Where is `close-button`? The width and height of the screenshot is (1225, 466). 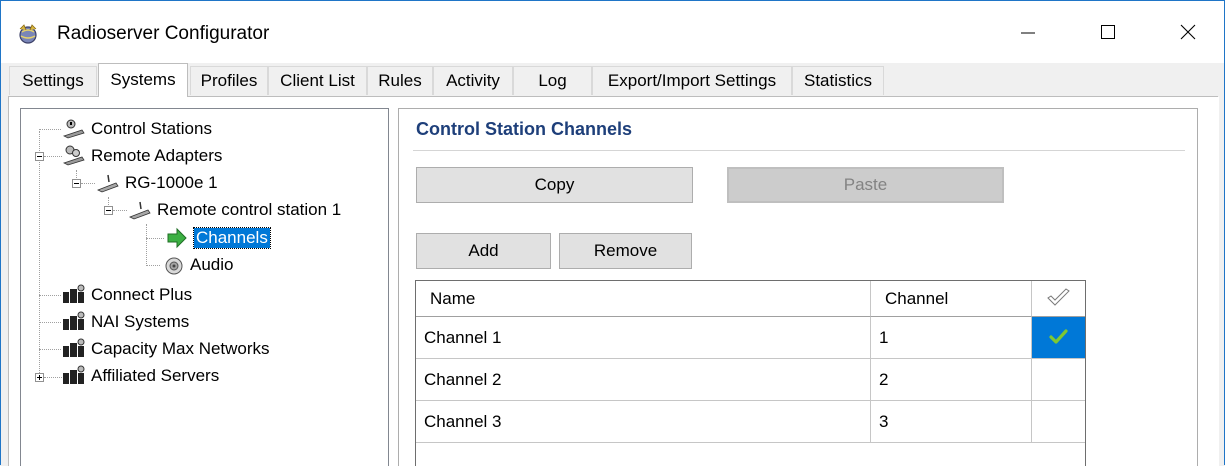 close-button is located at coordinates (1188, 32).